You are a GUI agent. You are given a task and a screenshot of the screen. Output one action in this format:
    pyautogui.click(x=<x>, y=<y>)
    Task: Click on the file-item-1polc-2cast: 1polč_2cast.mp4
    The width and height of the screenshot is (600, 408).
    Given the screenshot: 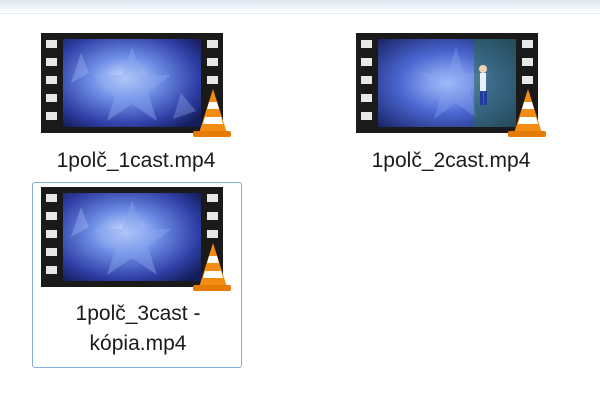 What is the action you would take?
    pyautogui.click(x=450, y=103)
    